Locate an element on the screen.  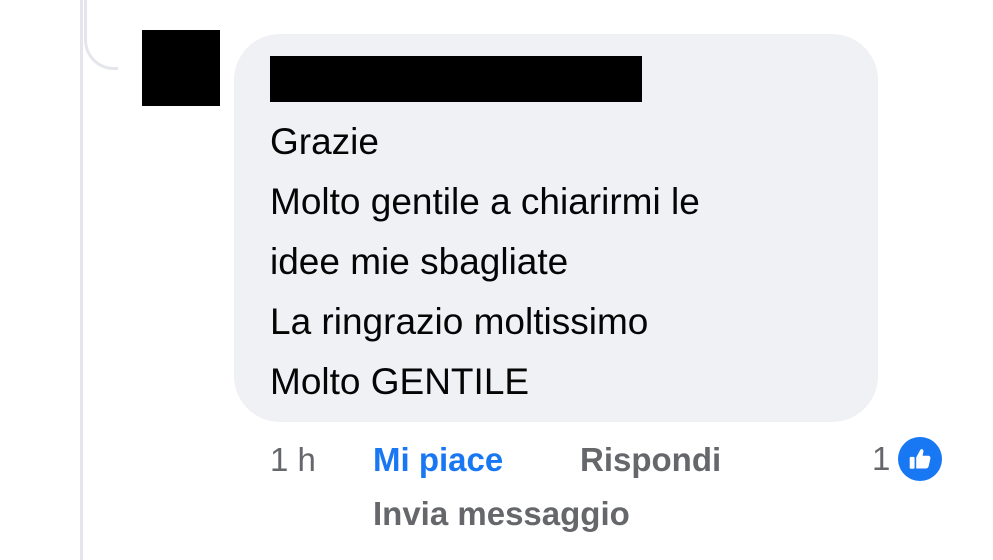
send-message-button: Invia messaggio is located at coordinates (501, 514).